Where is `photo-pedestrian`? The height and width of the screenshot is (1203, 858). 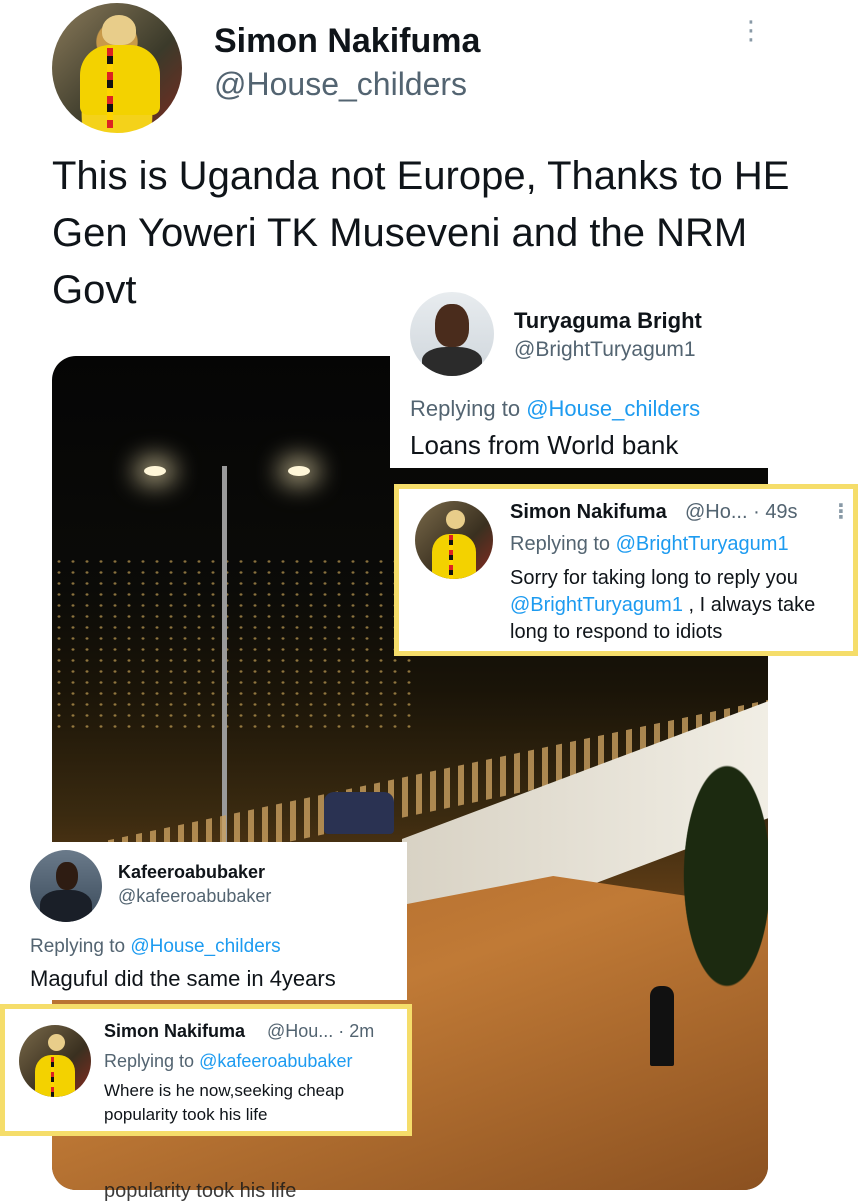
photo-pedestrian is located at coordinates (662, 1026).